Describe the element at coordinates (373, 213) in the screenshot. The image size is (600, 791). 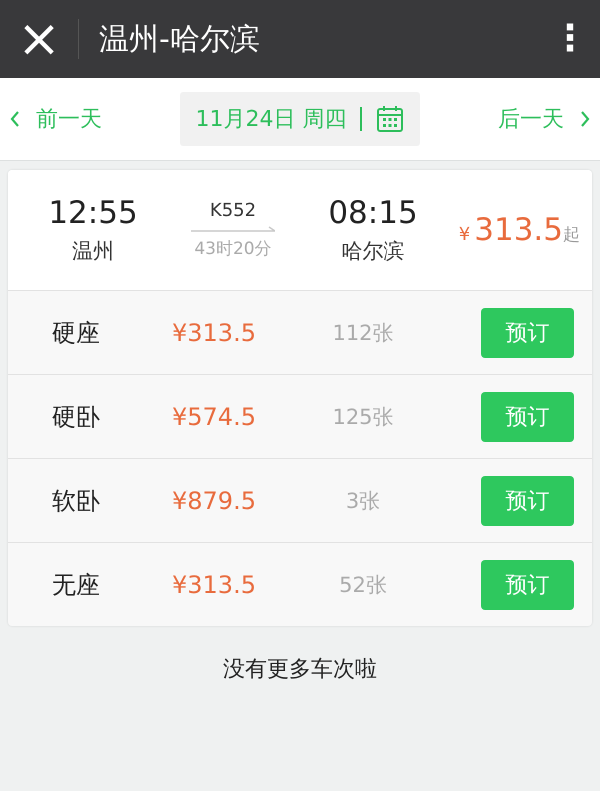
I see `arrival-time: 08:15` at that location.